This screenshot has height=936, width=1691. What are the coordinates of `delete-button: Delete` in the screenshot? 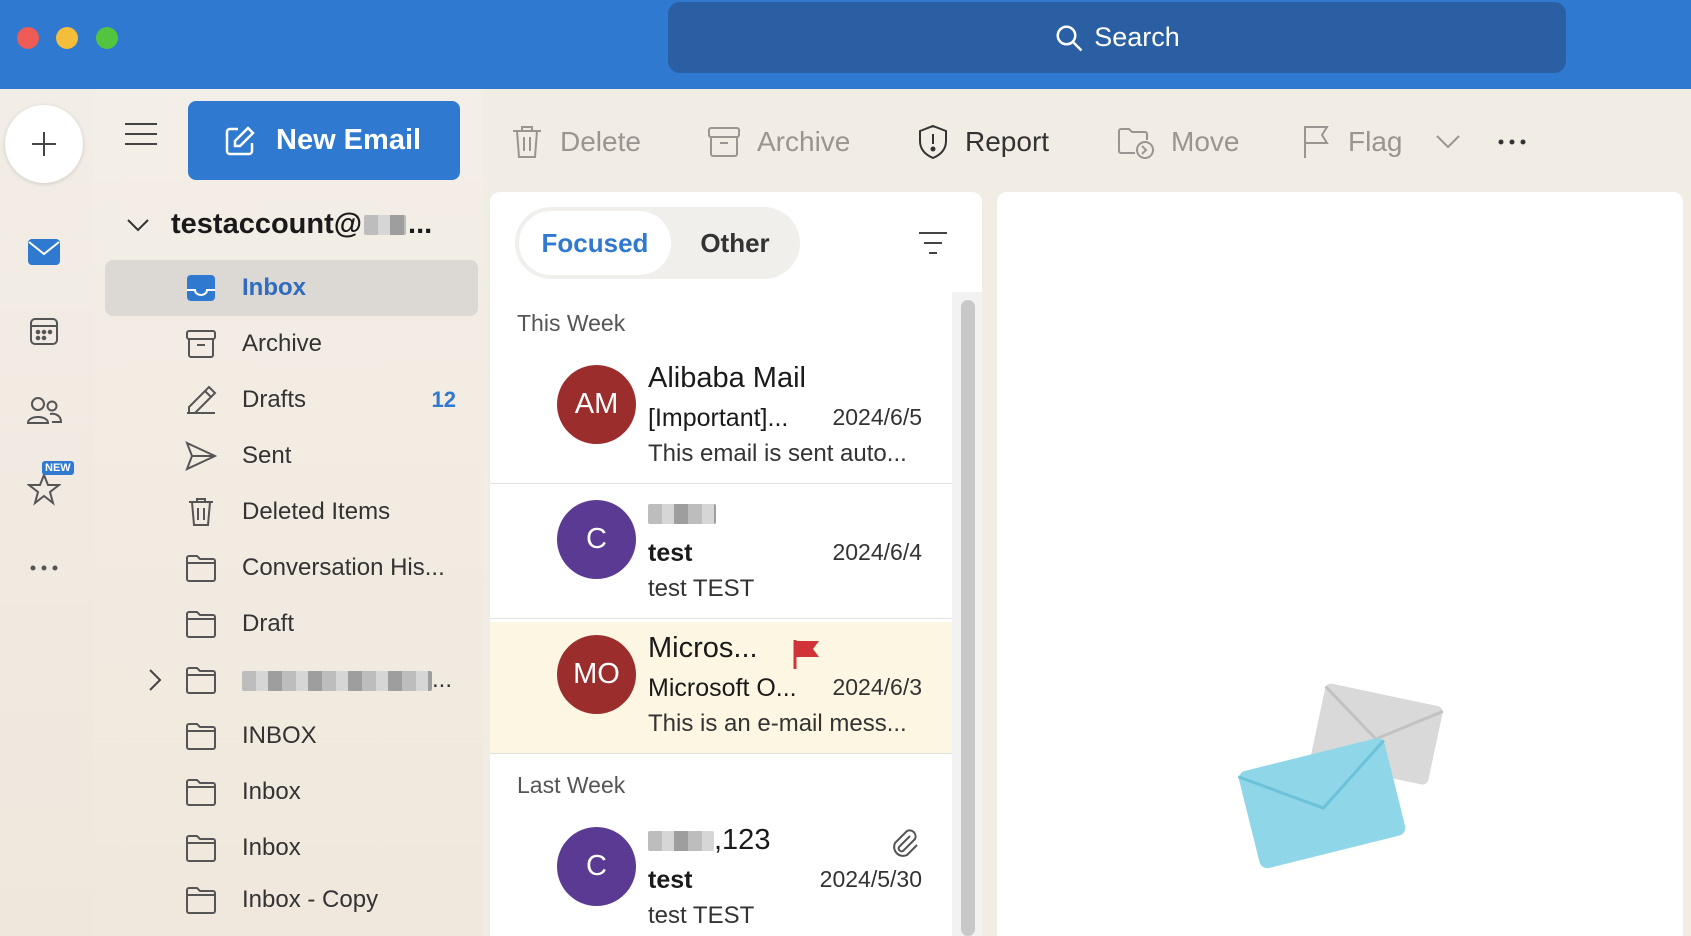 It's located at (575, 142).